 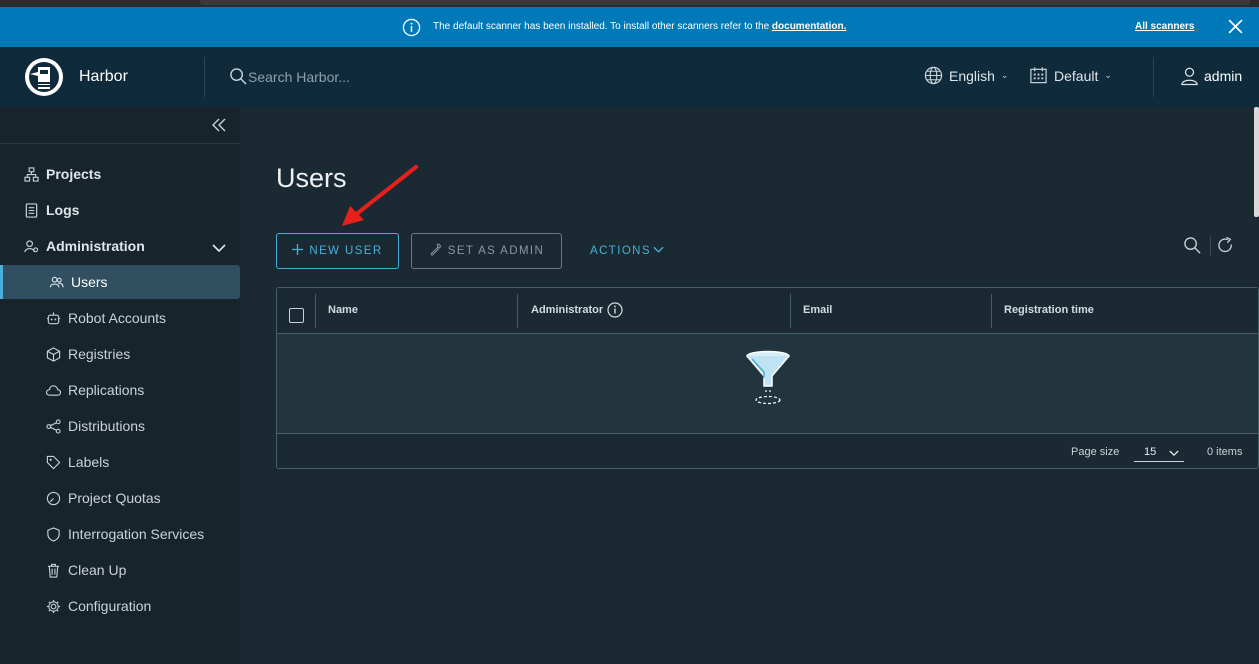 What do you see at coordinates (53, 318) in the screenshot?
I see `robot-icon` at bounding box center [53, 318].